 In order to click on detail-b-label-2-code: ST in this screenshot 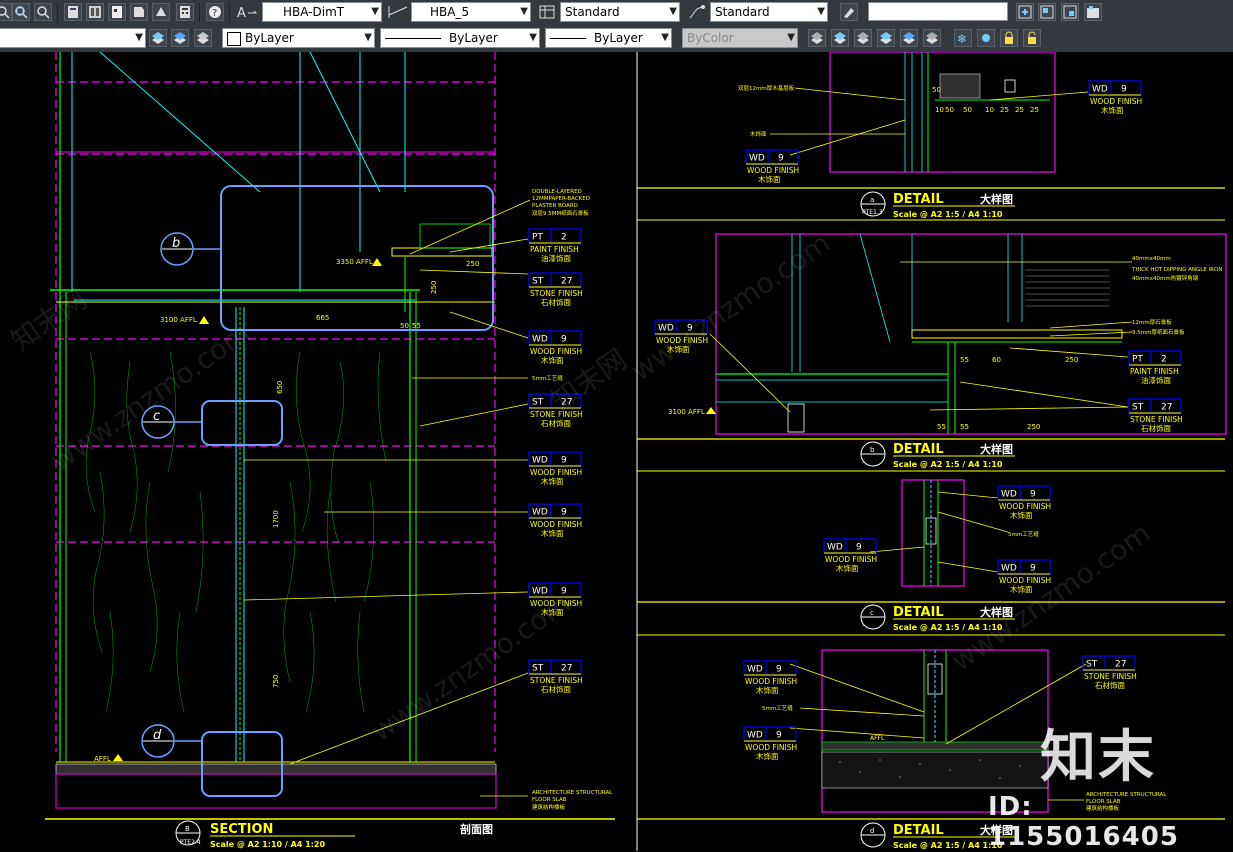, I will do `click(1138, 408)`.